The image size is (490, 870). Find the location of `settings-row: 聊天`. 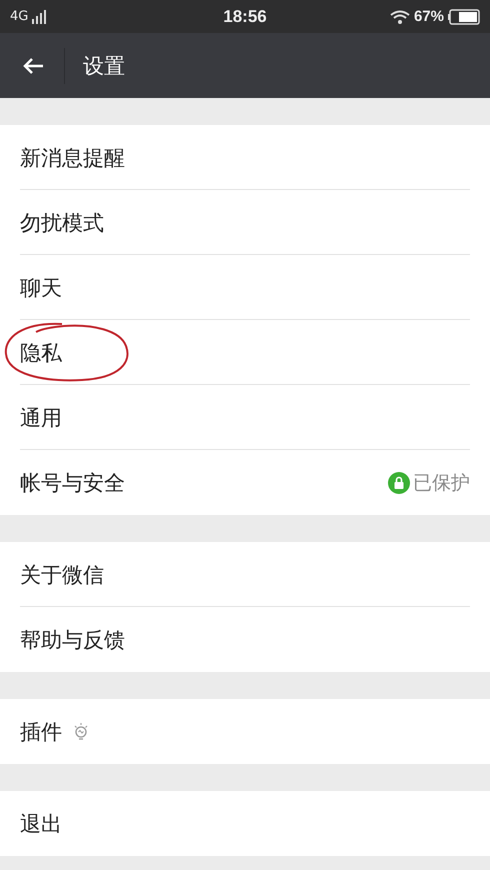

settings-row: 聊天 is located at coordinates (245, 287).